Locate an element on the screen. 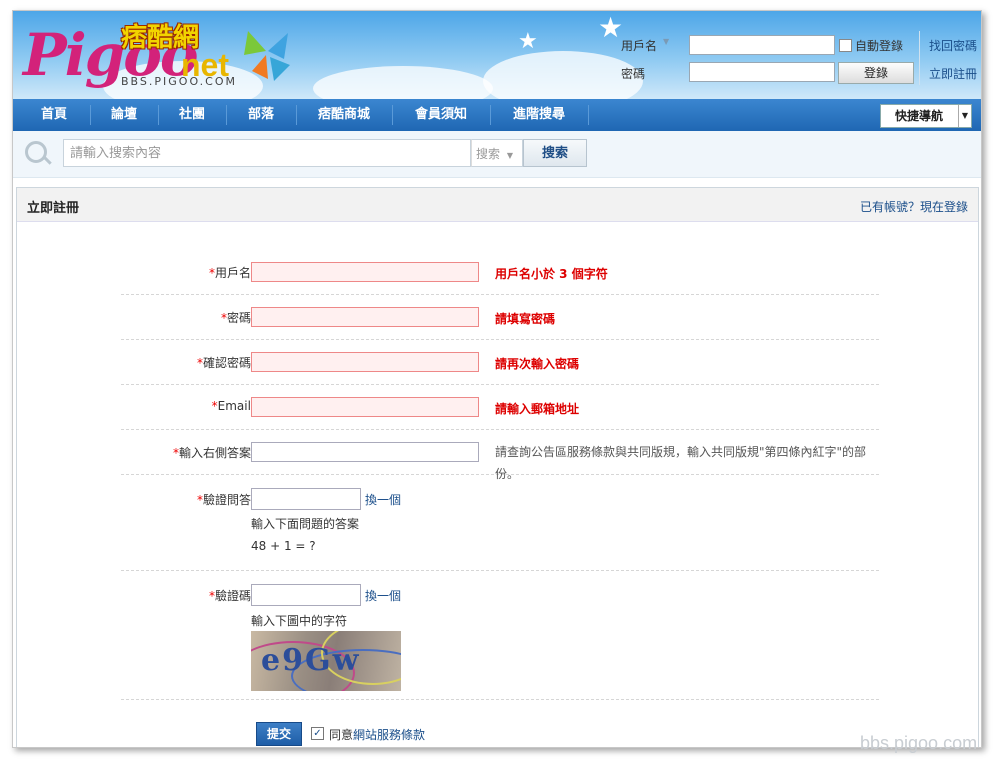  security-question-text: 48 + 1 = ? is located at coordinates (283, 546).